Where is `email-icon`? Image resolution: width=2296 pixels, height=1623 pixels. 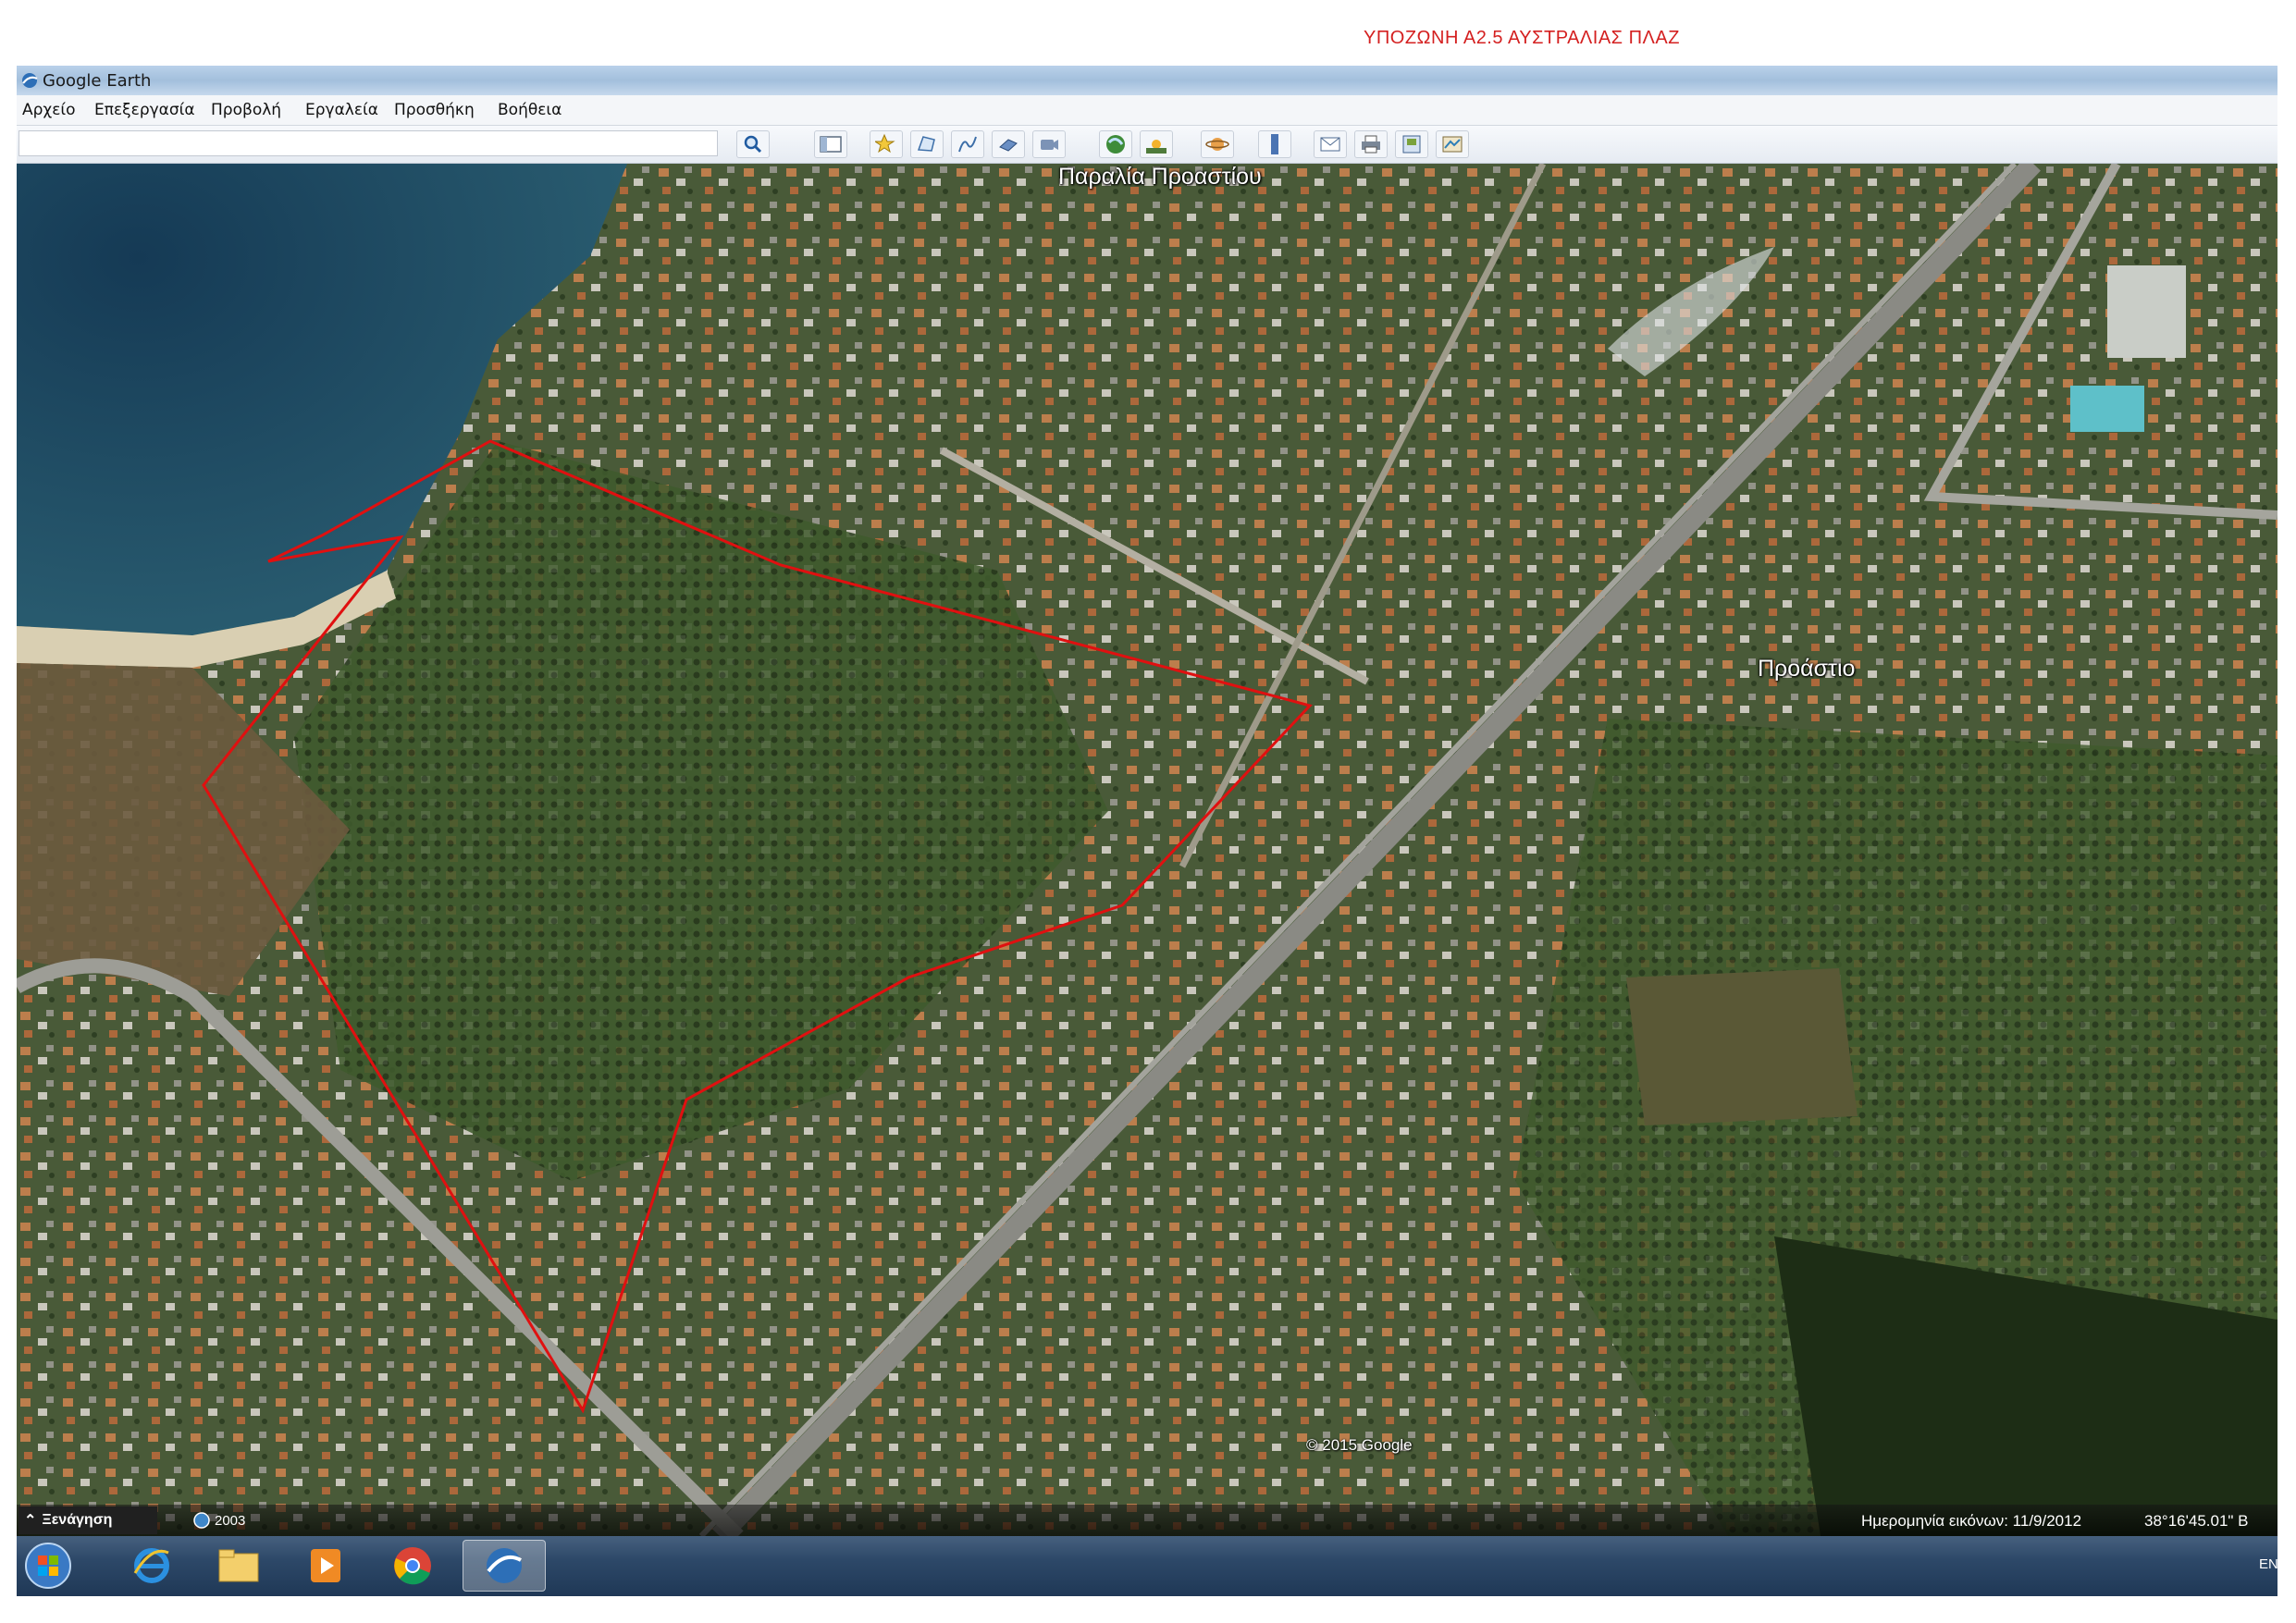
email-icon is located at coordinates (1330, 144).